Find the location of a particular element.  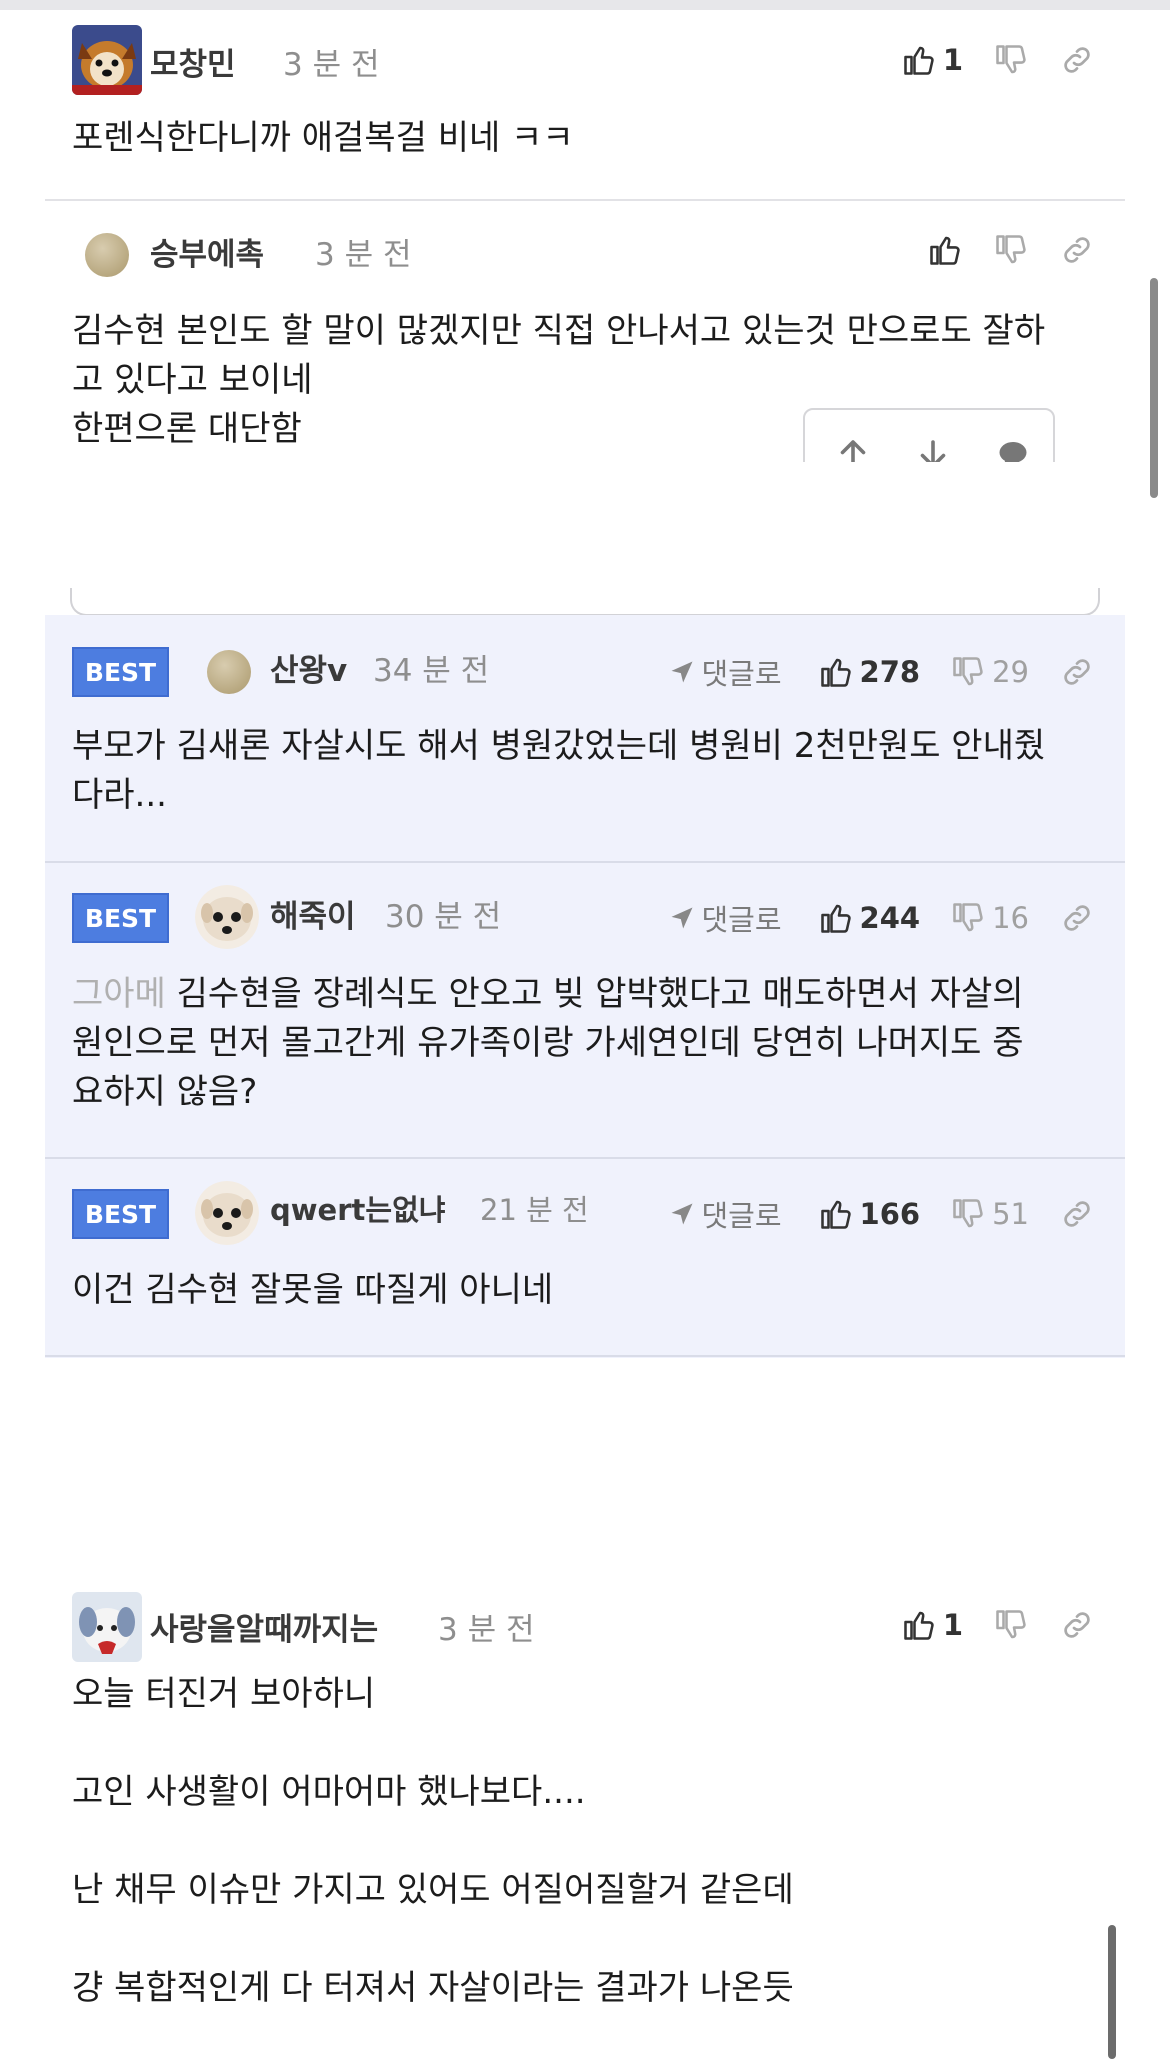

comment-item: 모창민 3 분 전 1 포렌식한다니까 애걸복걸 비네 ㅋㅋ is located at coordinates (585, 100).